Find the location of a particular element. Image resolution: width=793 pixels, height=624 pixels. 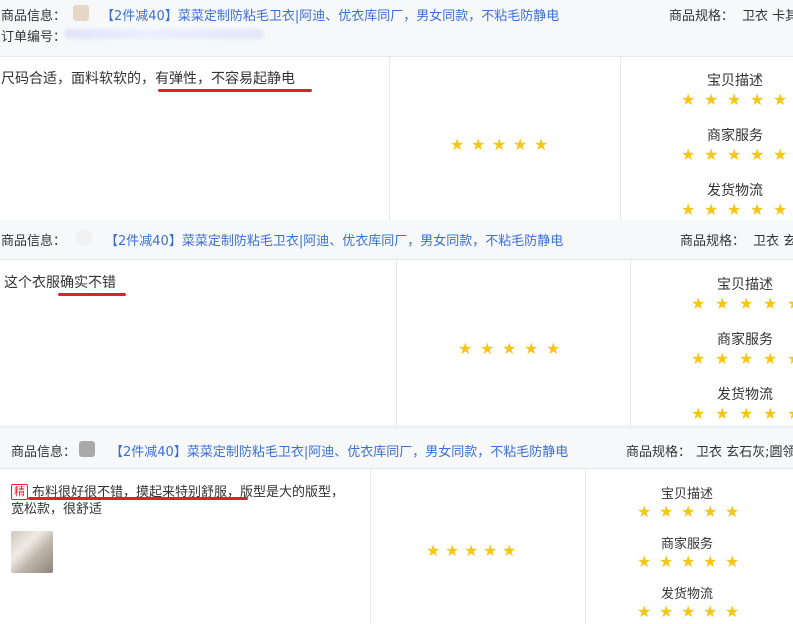

product-spec-value: 卫衣 卡其 is located at coordinates (767, 16).